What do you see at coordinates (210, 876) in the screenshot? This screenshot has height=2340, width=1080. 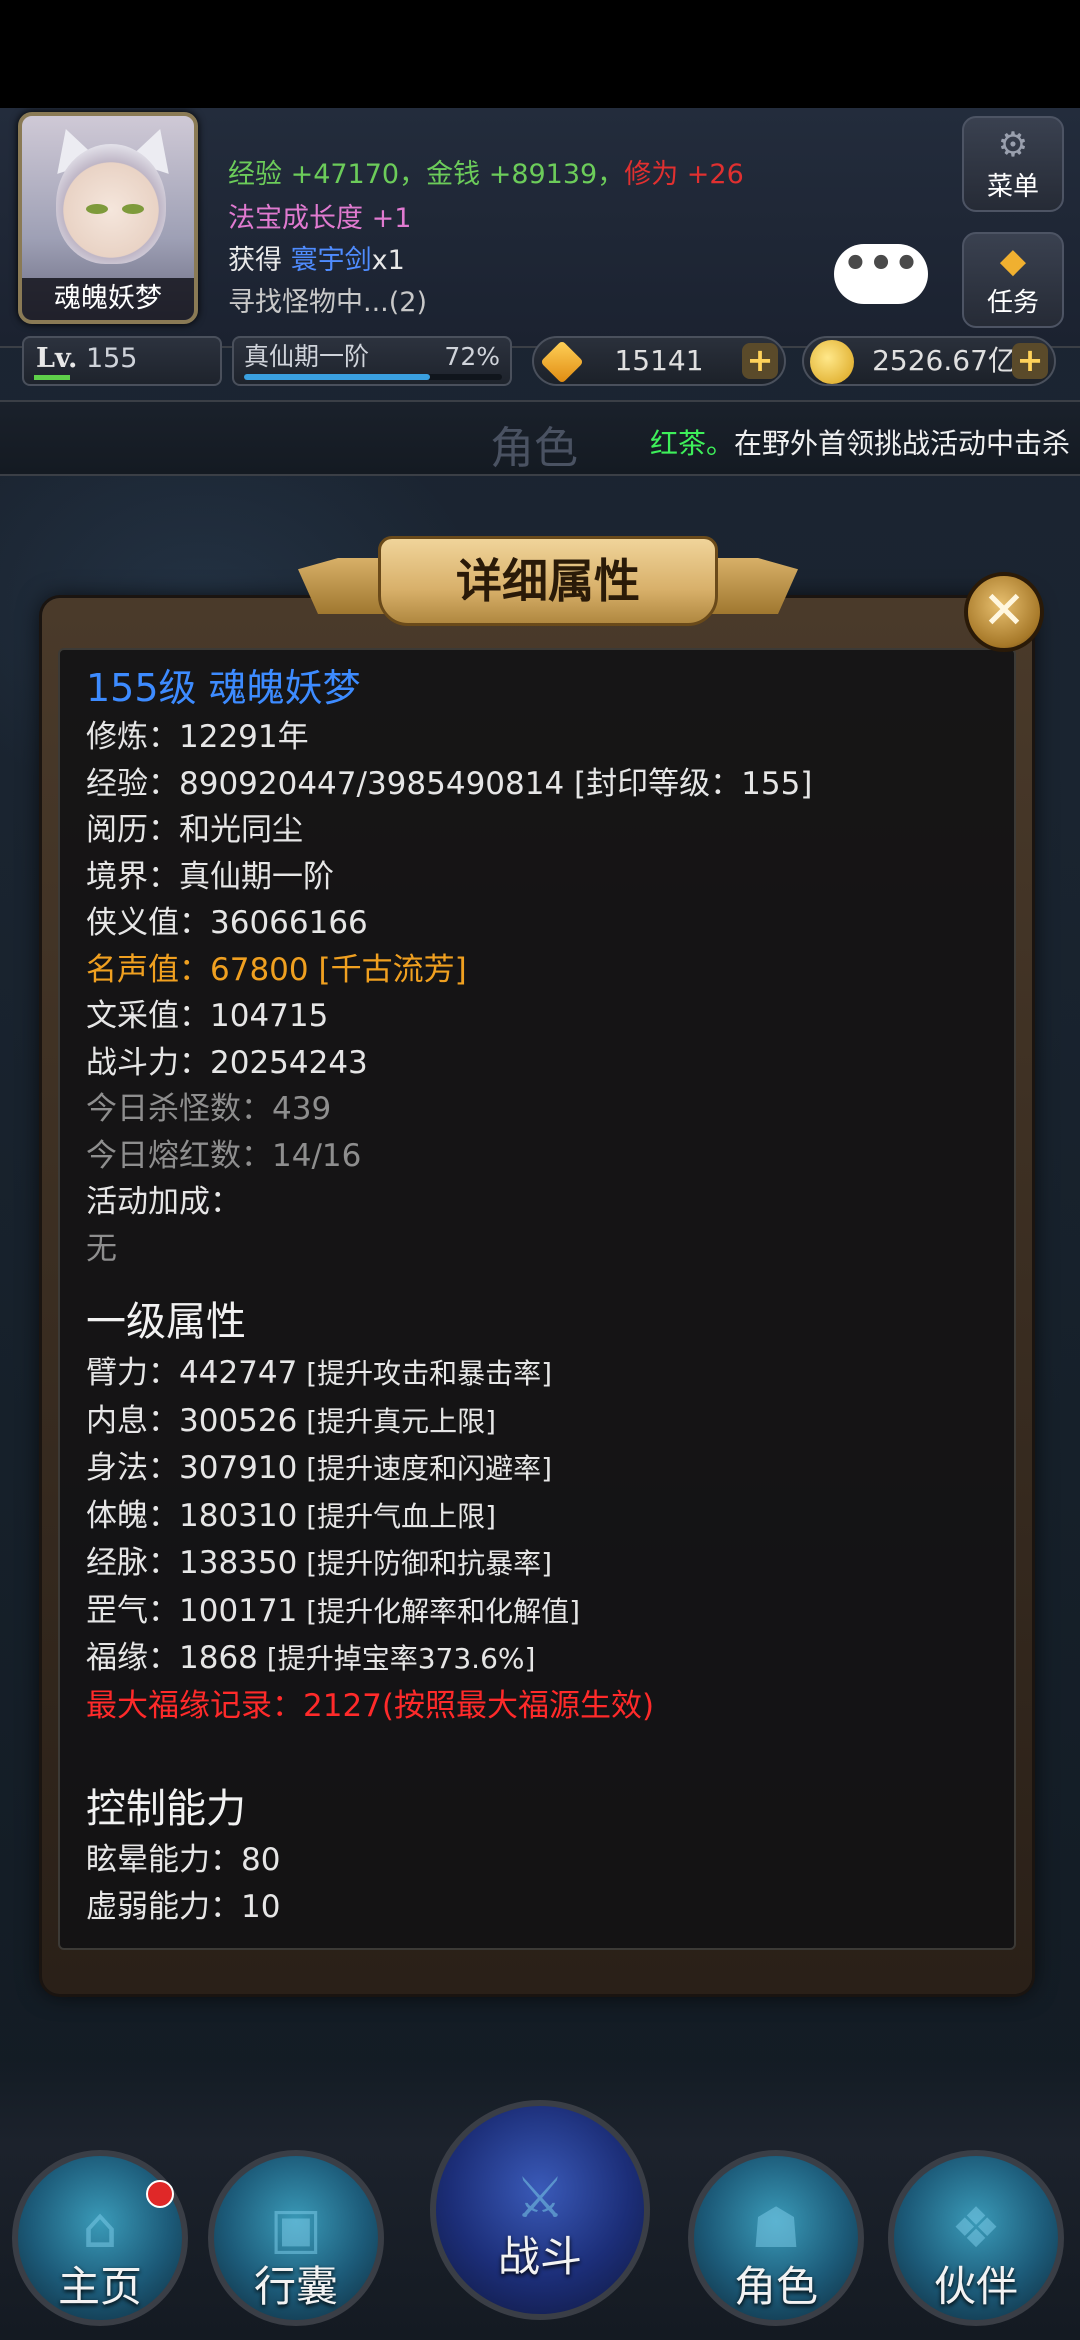 I see `stat-row: 境界：真仙期一阶` at bounding box center [210, 876].